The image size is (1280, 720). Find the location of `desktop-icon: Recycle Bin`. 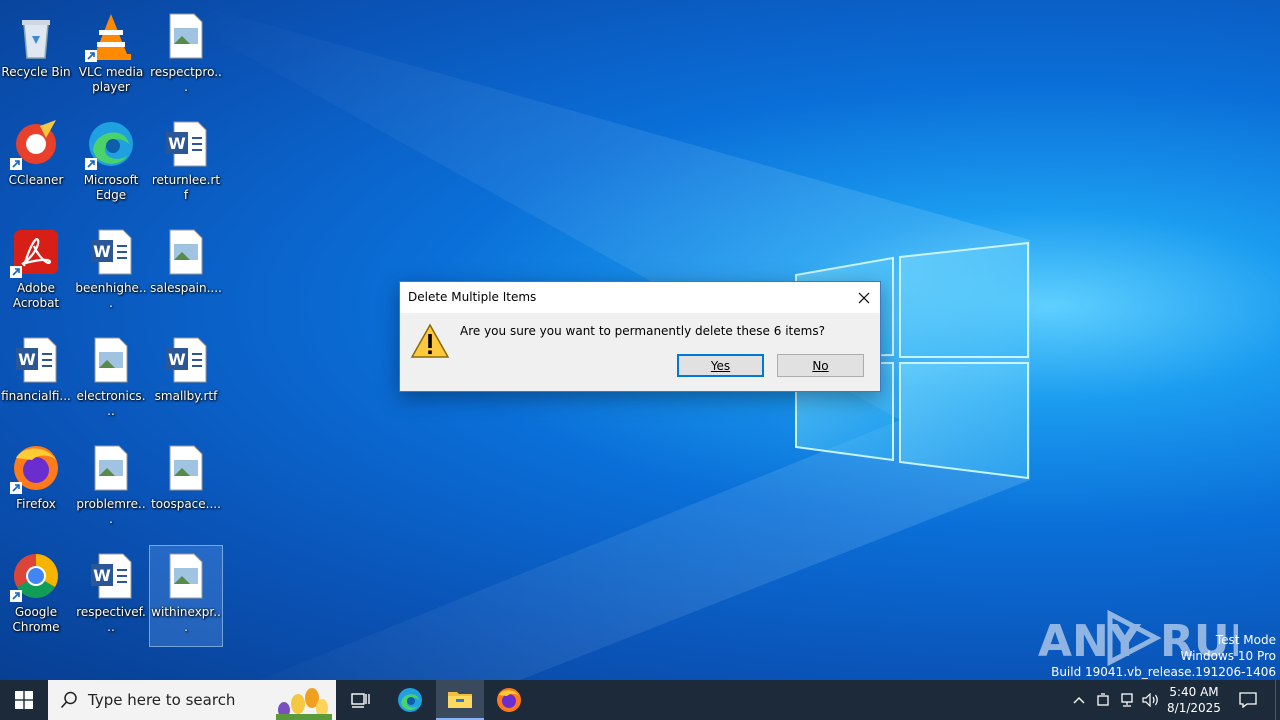

desktop-icon: Recycle Bin is located at coordinates (36, 56).